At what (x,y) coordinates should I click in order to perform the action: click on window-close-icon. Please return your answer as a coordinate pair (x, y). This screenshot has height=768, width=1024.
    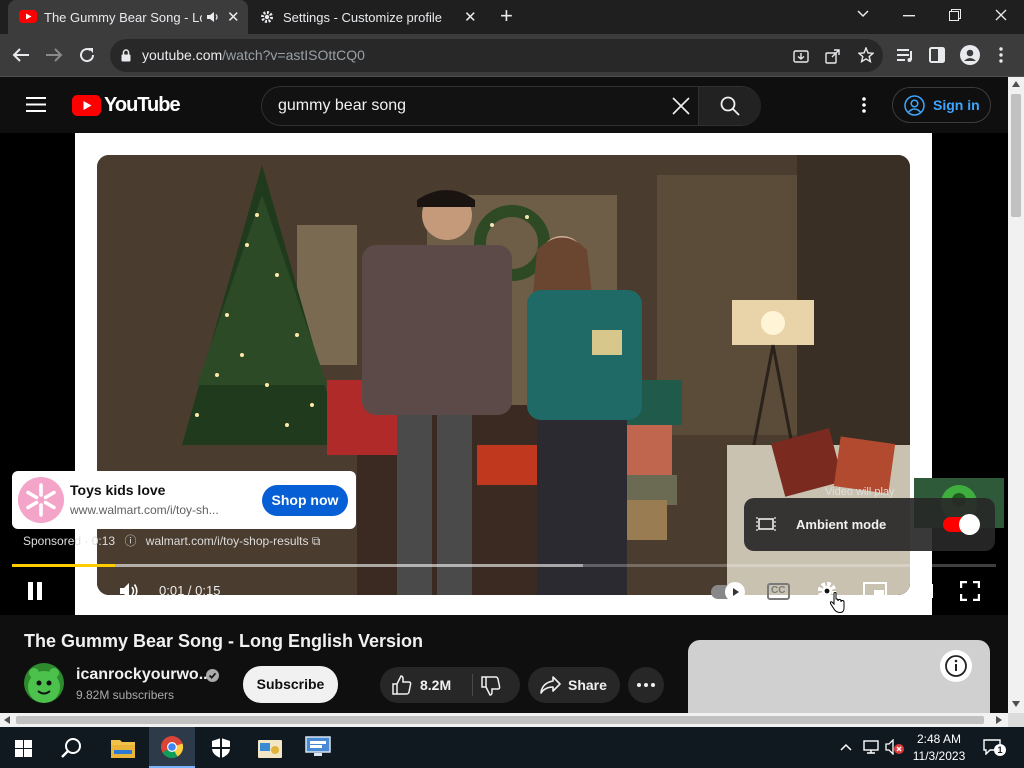
    Looking at the image, I should click on (1001, 15).